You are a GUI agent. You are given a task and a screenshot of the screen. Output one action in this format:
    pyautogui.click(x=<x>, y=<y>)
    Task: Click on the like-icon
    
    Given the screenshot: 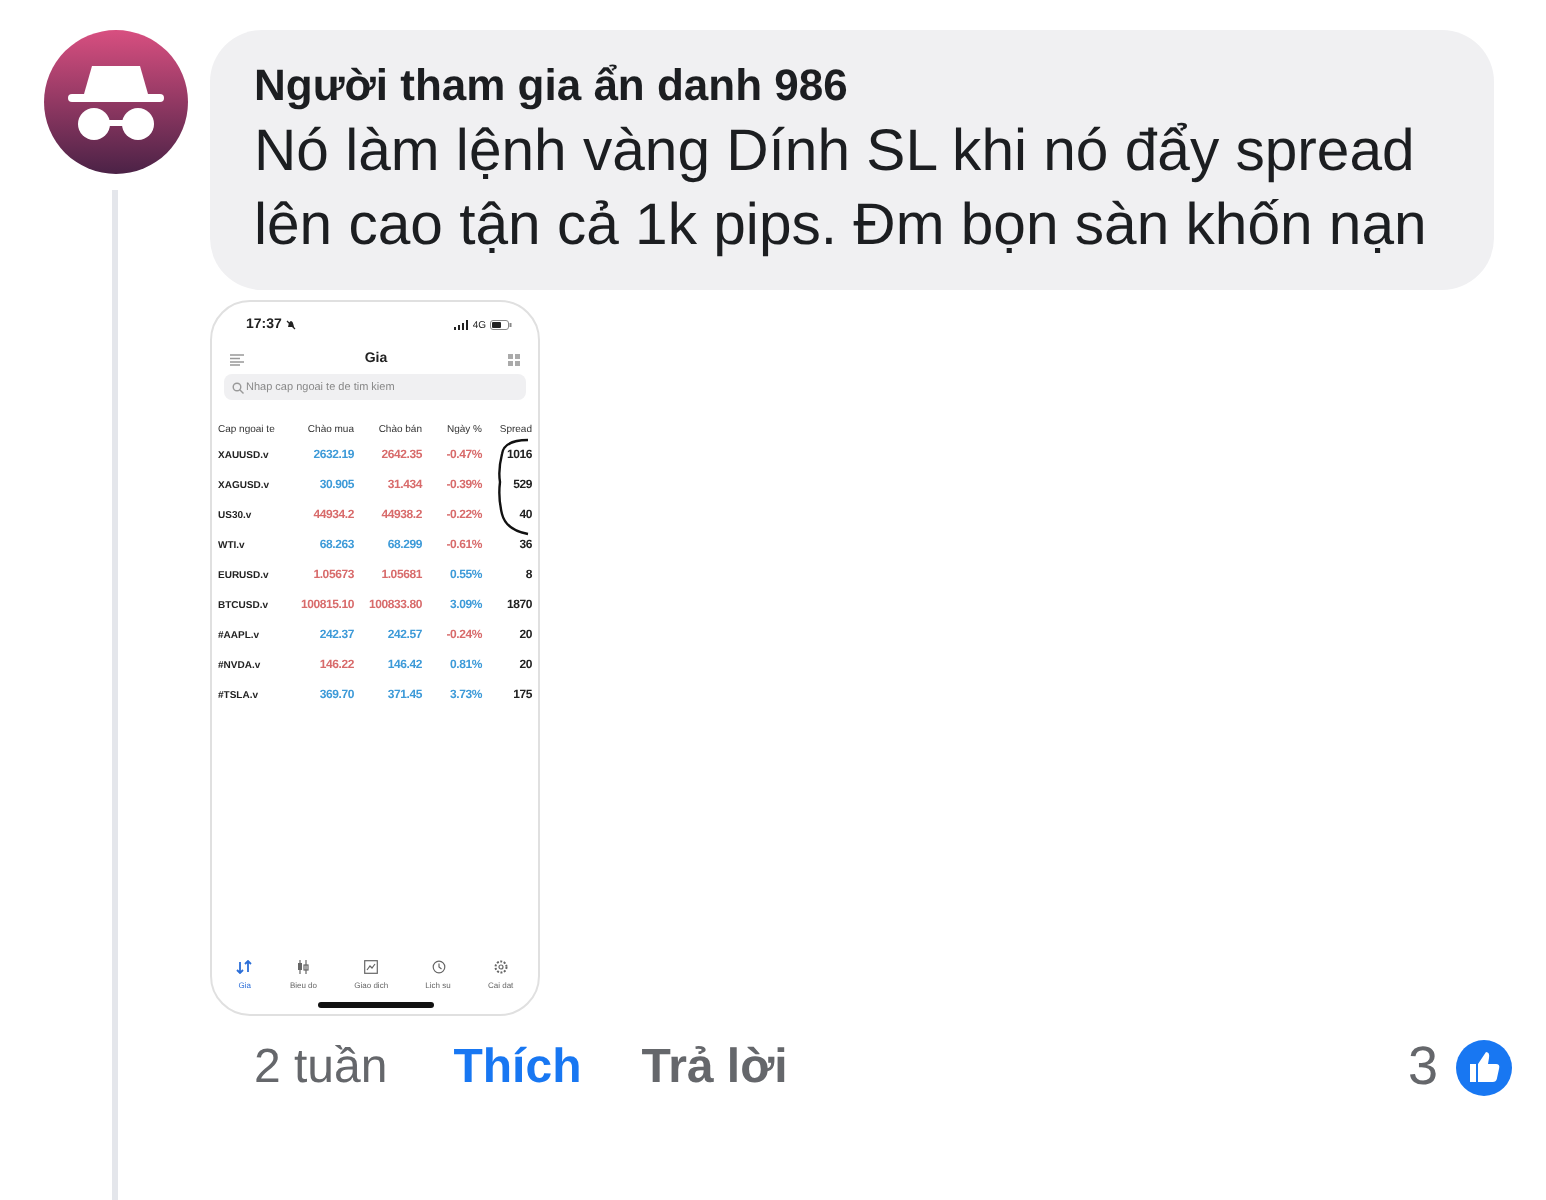 What is the action you would take?
    pyautogui.click(x=1484, y=1067)
    